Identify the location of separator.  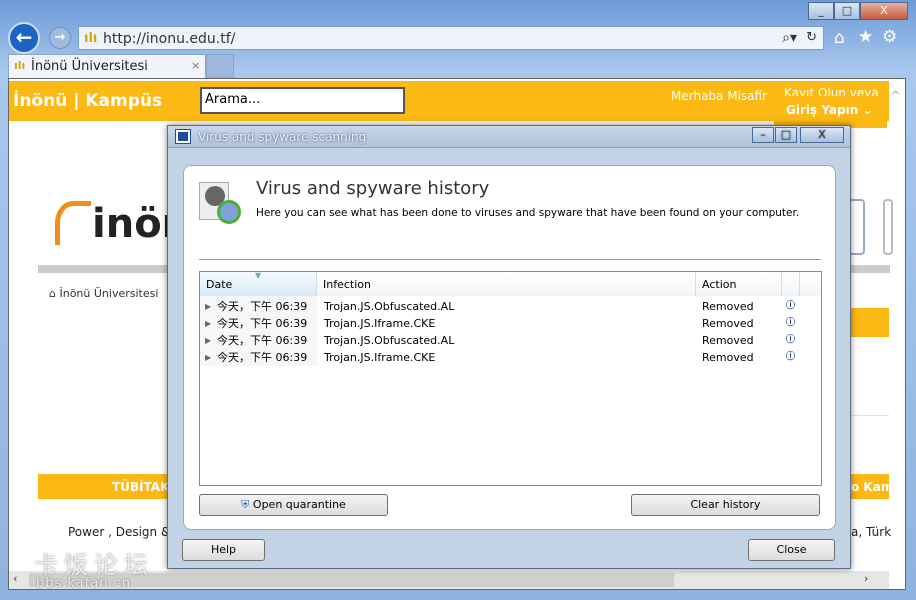
(510, 259).